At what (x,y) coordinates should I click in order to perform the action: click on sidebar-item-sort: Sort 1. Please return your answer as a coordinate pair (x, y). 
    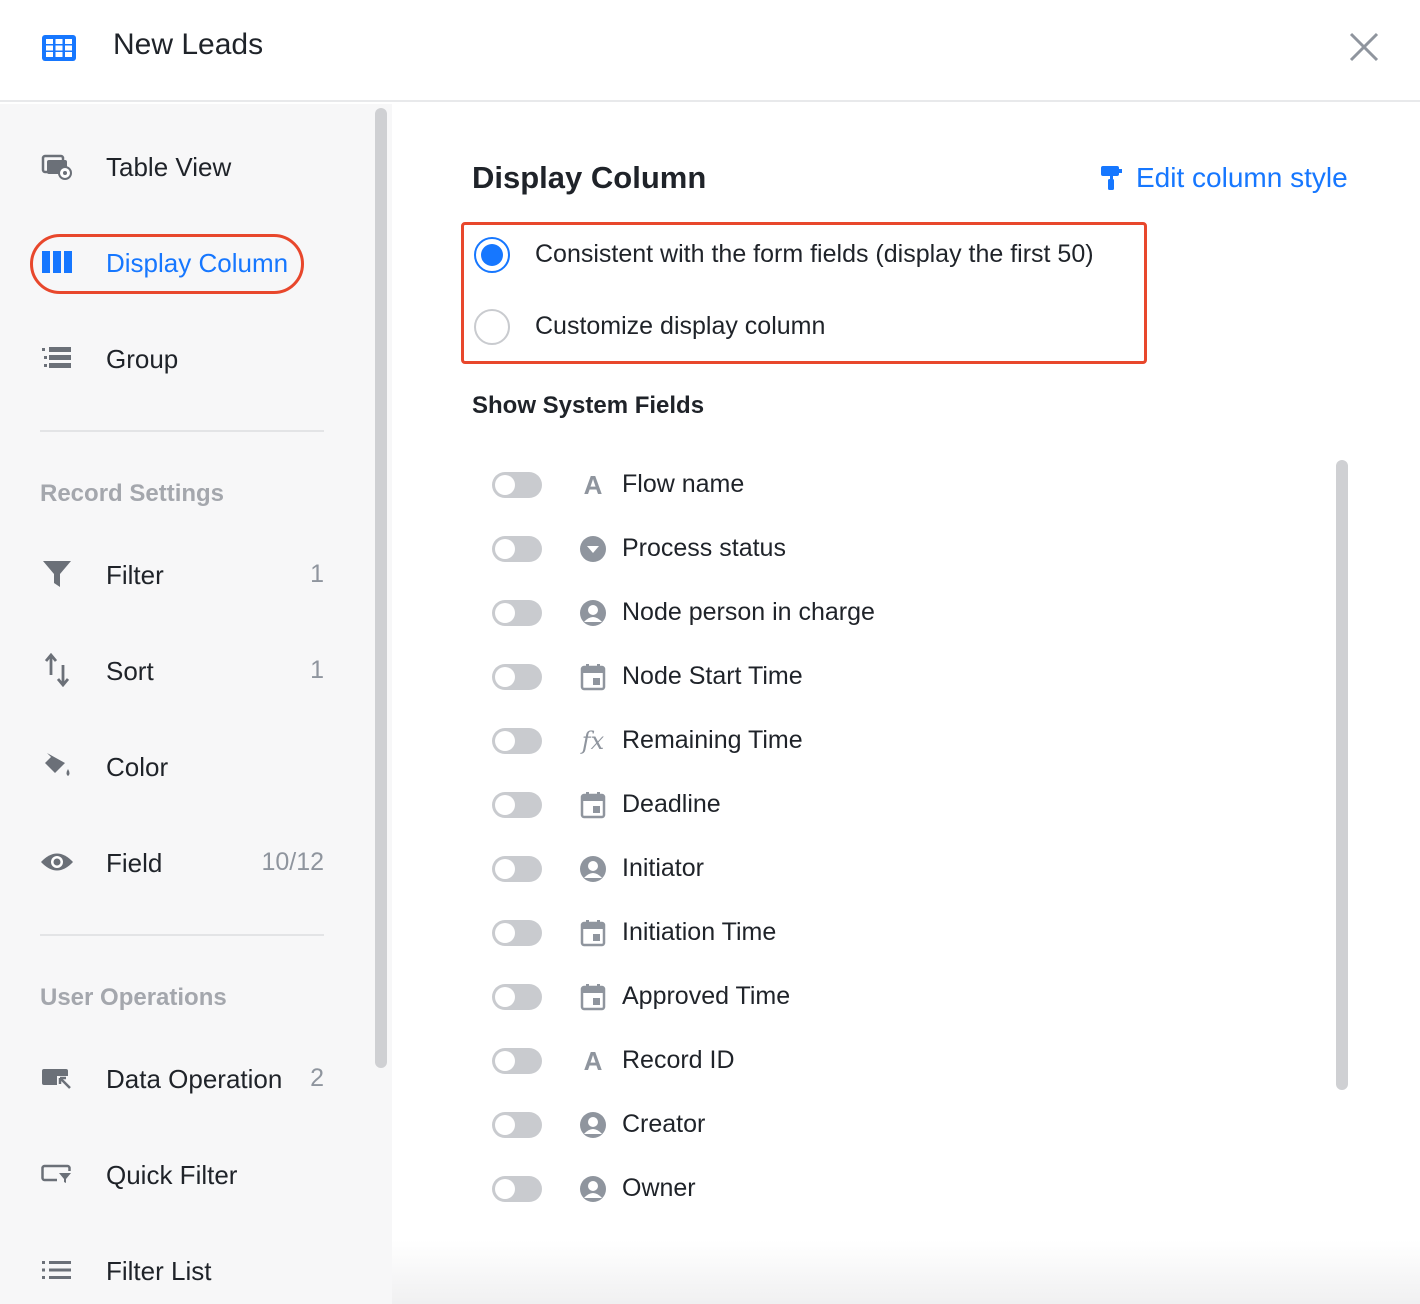
    Looking at the image, I should click on (185, 670).